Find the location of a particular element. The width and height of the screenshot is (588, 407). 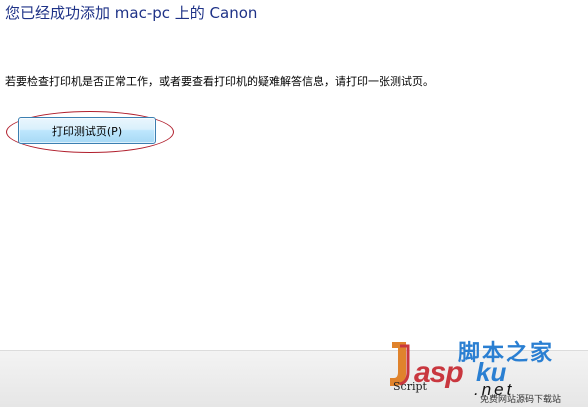

print-test-page-button: 打印测试页(P) is located at coordinates (87, 130).